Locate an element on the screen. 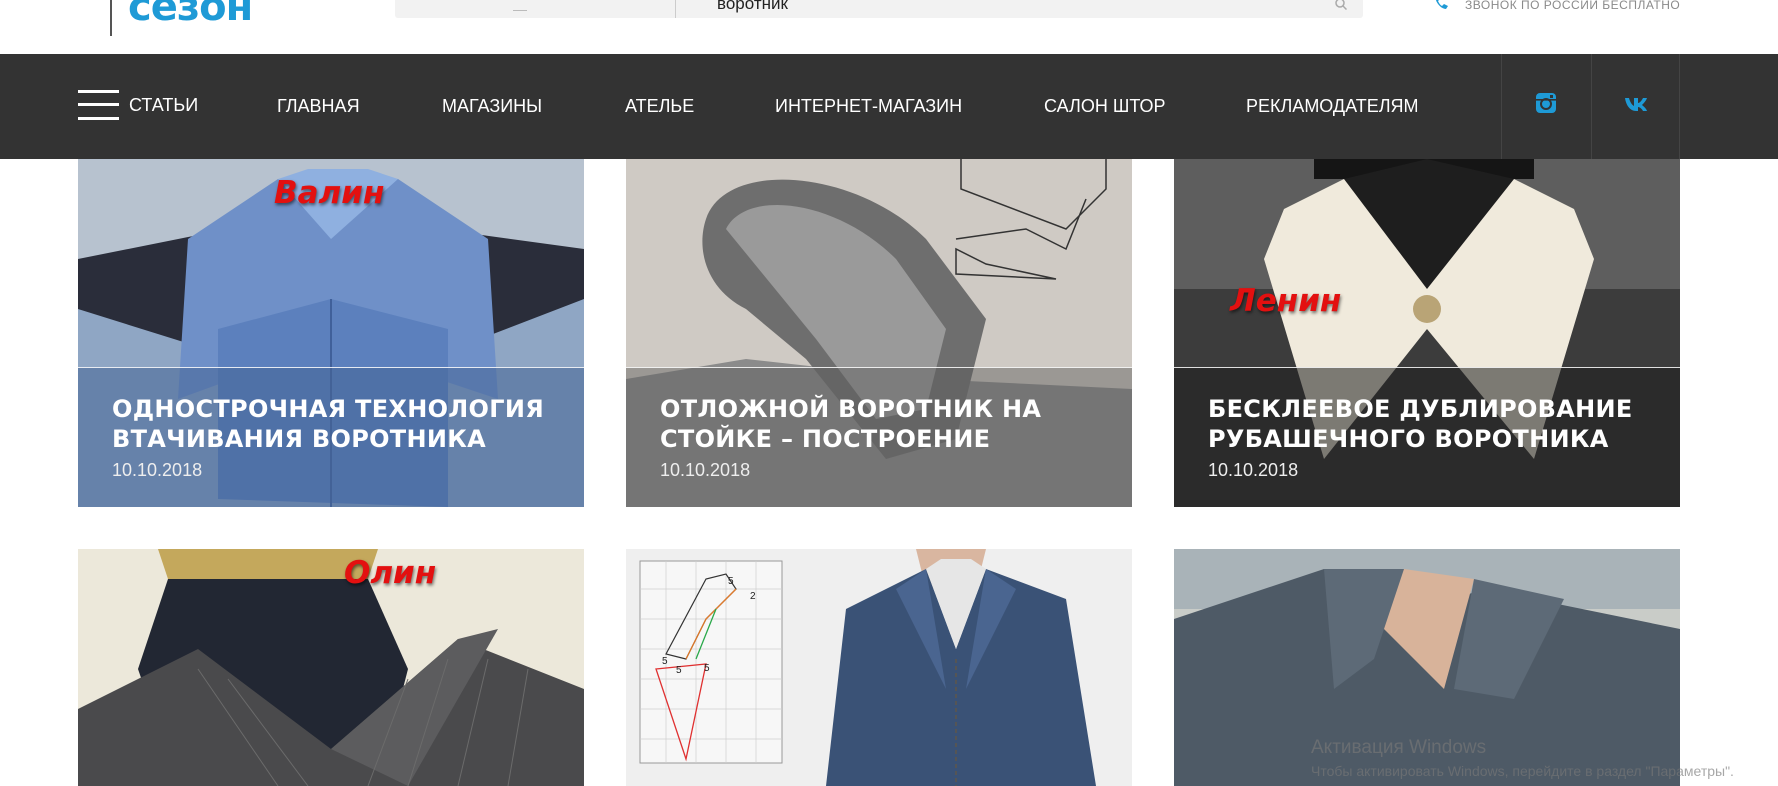 The height and width of the screenshot is (786, 1778). article-title: ОТЛОЖНОЙ ВОРОТНИК НА СТОЙКЕ – ПОСТРОЕНИЕ is located at coordinates (850, 424).